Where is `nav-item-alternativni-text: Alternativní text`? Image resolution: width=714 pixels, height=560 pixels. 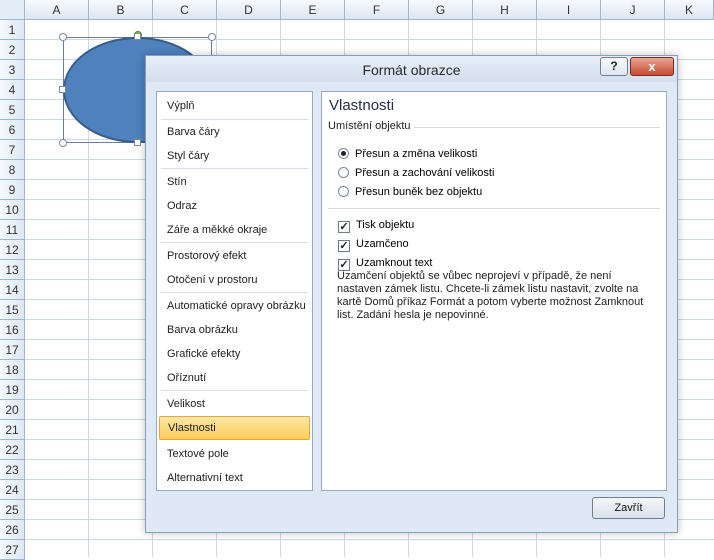
nav-item-alternativni-text: Alternativní text is located at coordinates (234, 478).